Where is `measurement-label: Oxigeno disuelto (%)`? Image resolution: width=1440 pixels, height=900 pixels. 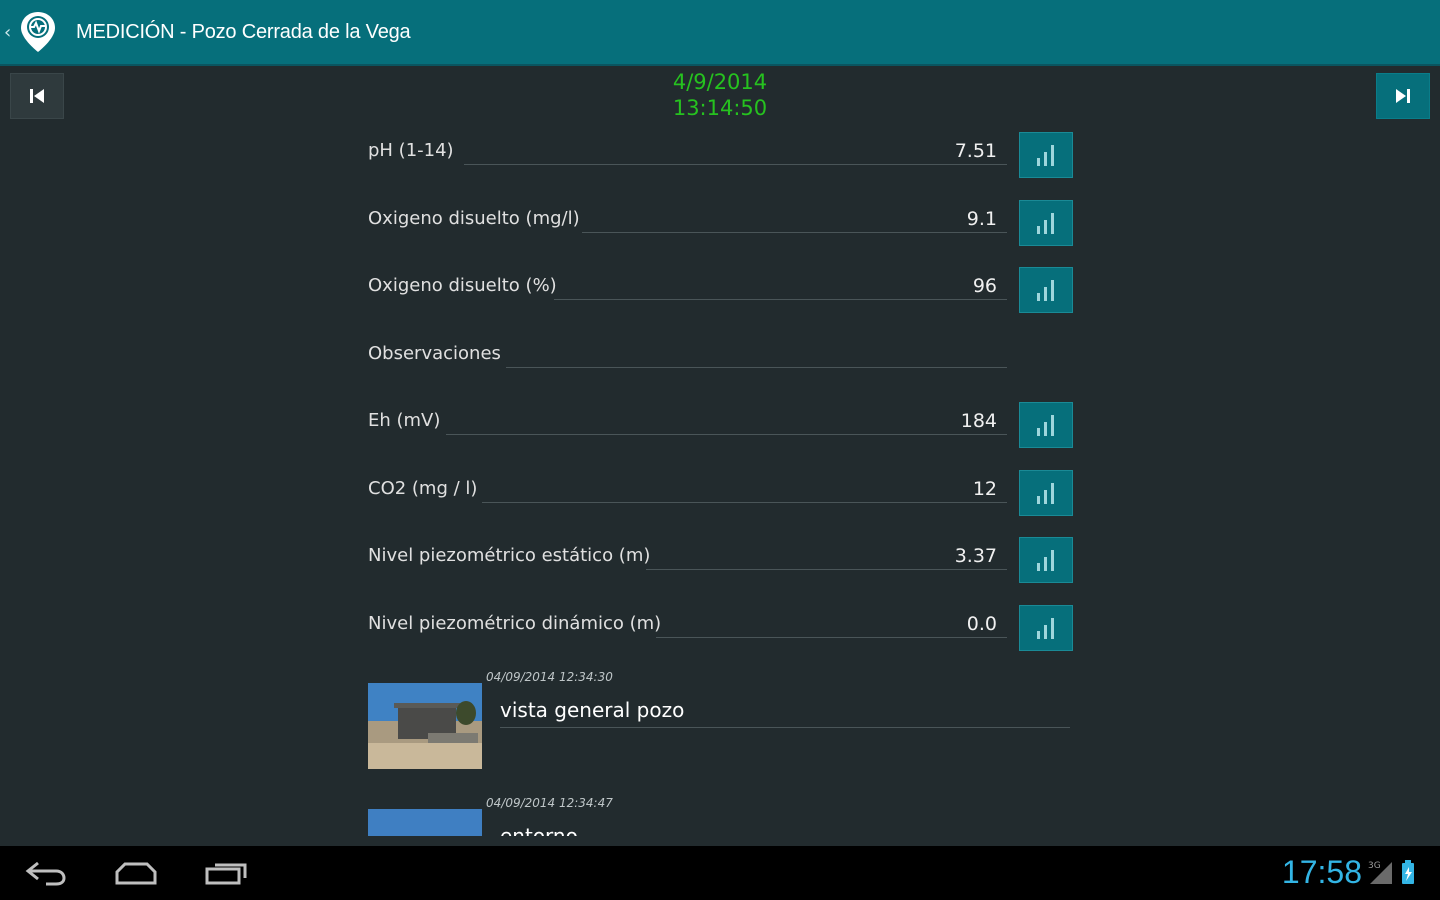
measurement-label: Oxigeno disuelto (%) is located at coordinates (462, 285).